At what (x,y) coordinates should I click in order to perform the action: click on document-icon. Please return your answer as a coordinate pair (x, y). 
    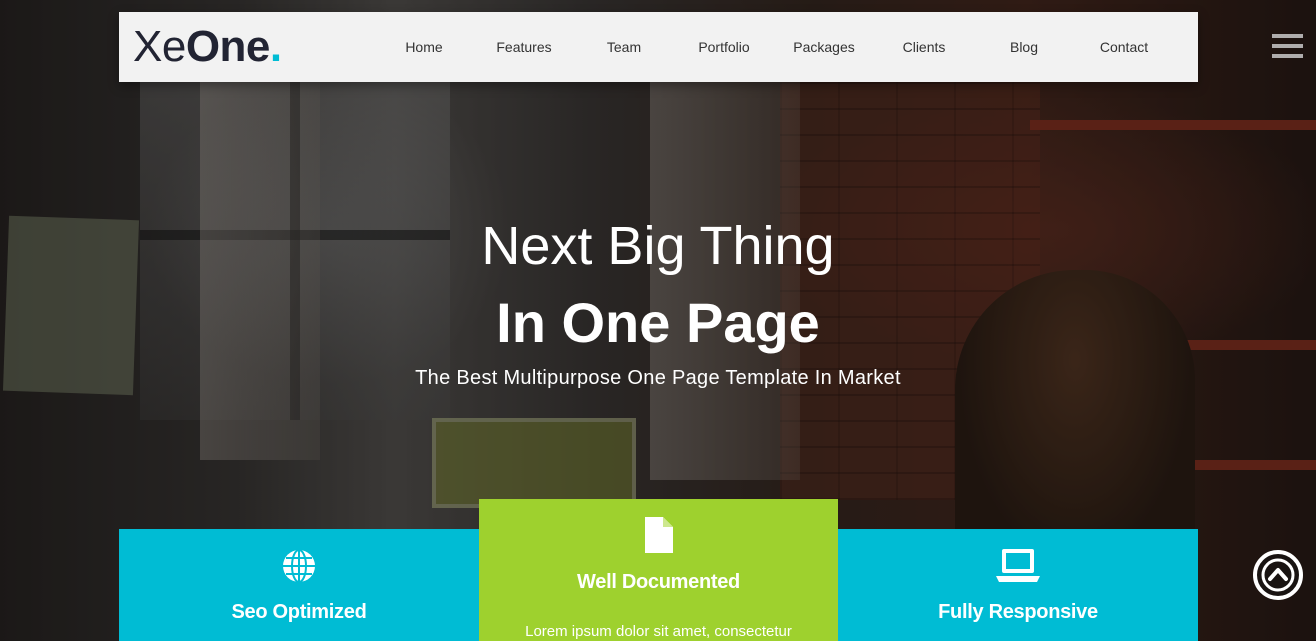
    Looking at the image, I should click on (658, 535).